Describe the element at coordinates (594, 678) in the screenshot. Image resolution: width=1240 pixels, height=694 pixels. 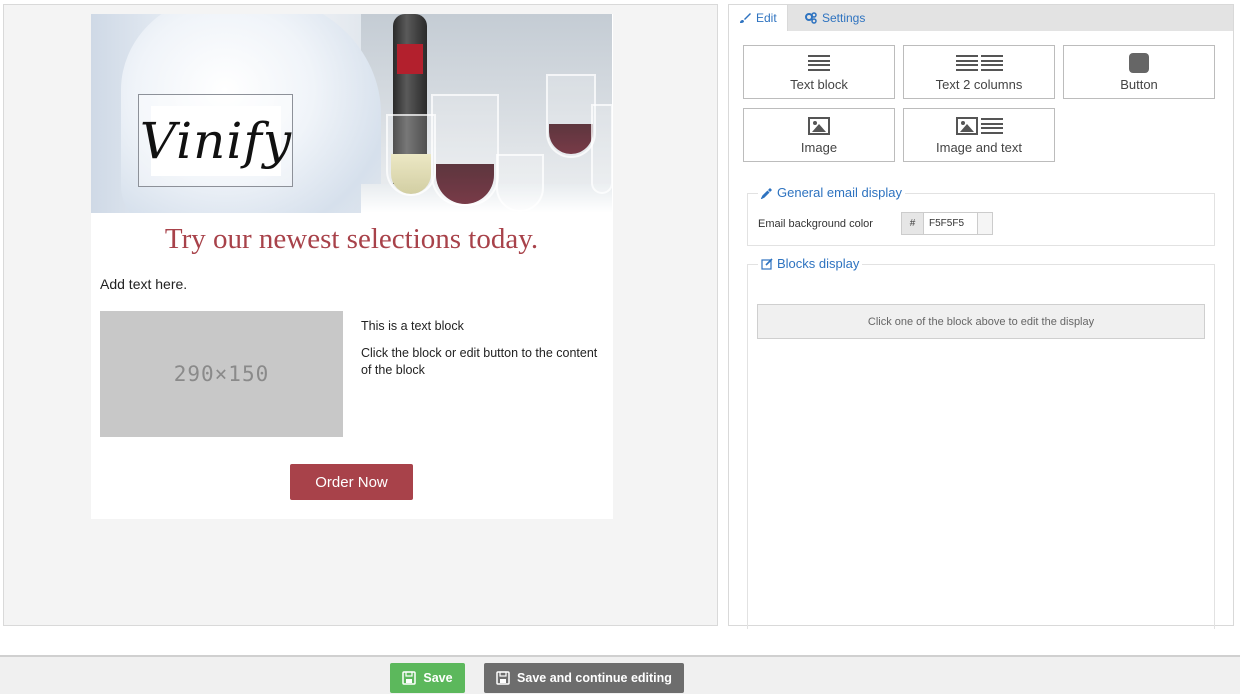
I see `save-and-continue-label: Save and continue editing` at that location.